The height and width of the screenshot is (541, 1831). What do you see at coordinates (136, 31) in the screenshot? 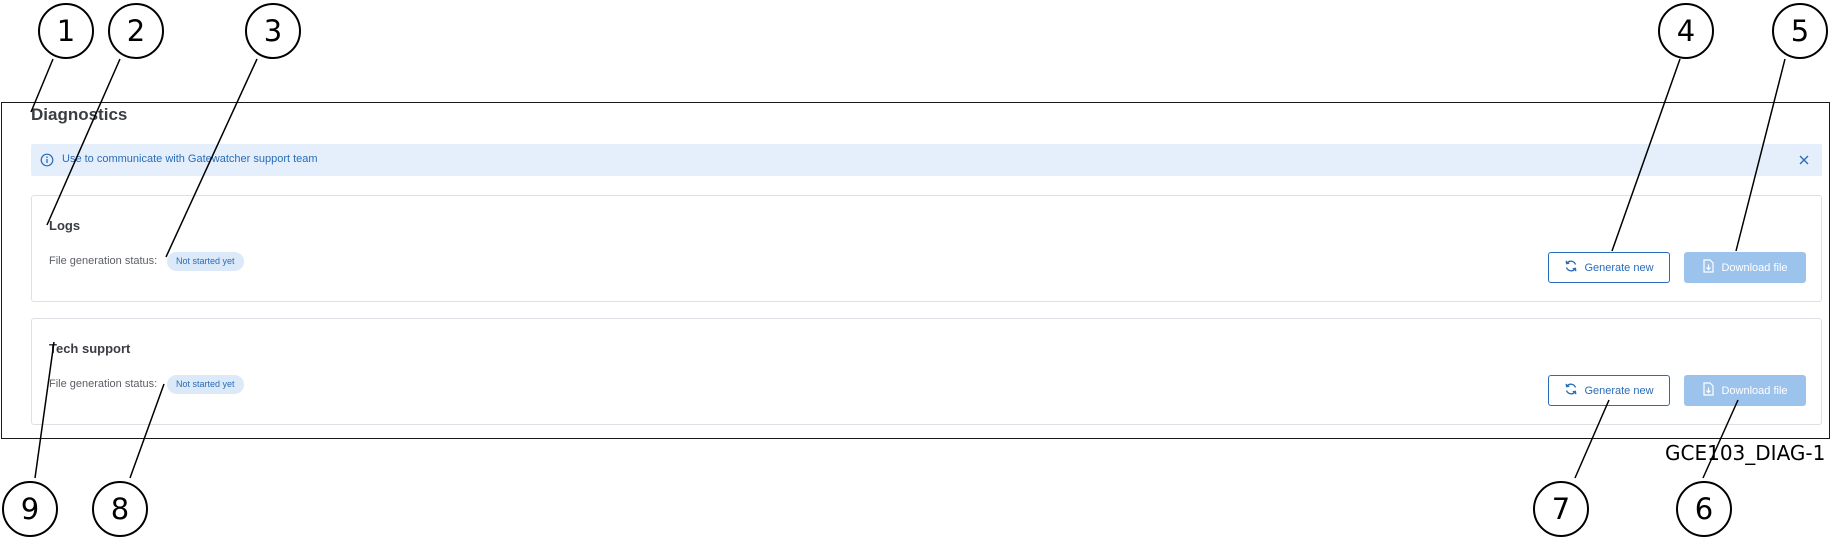
I see `callout-2: 2` at bounding box center [136, 31].